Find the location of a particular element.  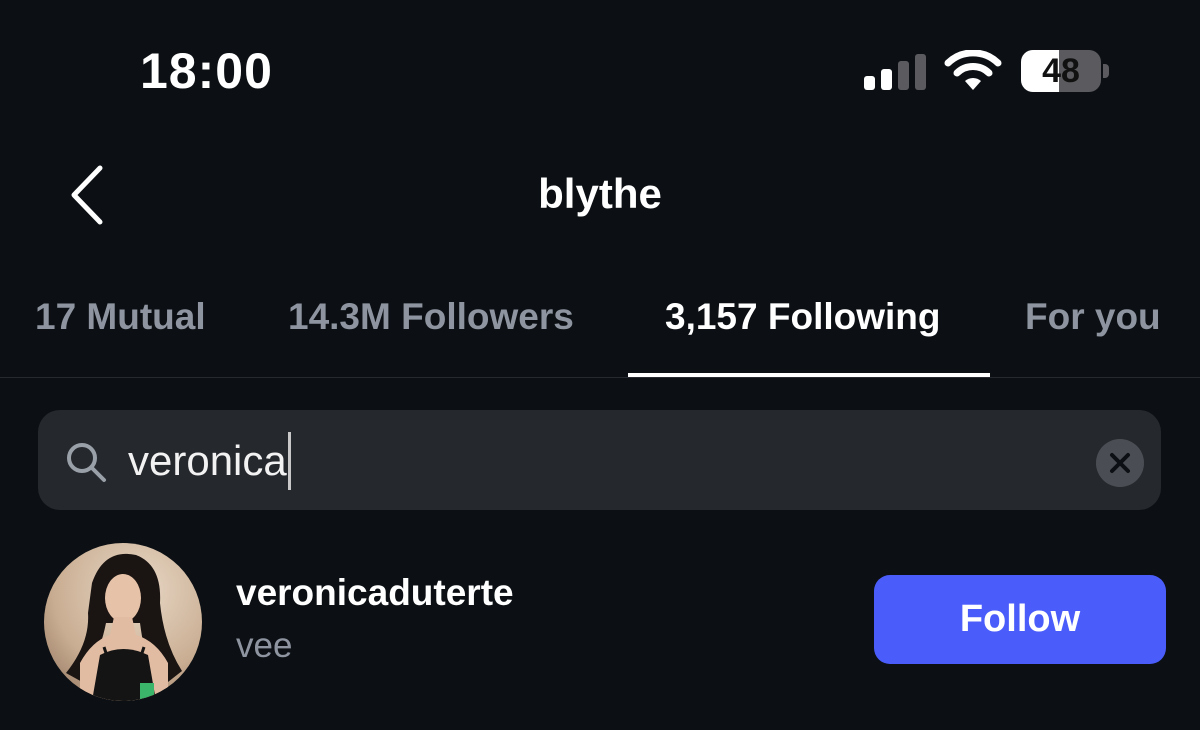

result-username: veronicaduterte is located at coordinates (375, 593).